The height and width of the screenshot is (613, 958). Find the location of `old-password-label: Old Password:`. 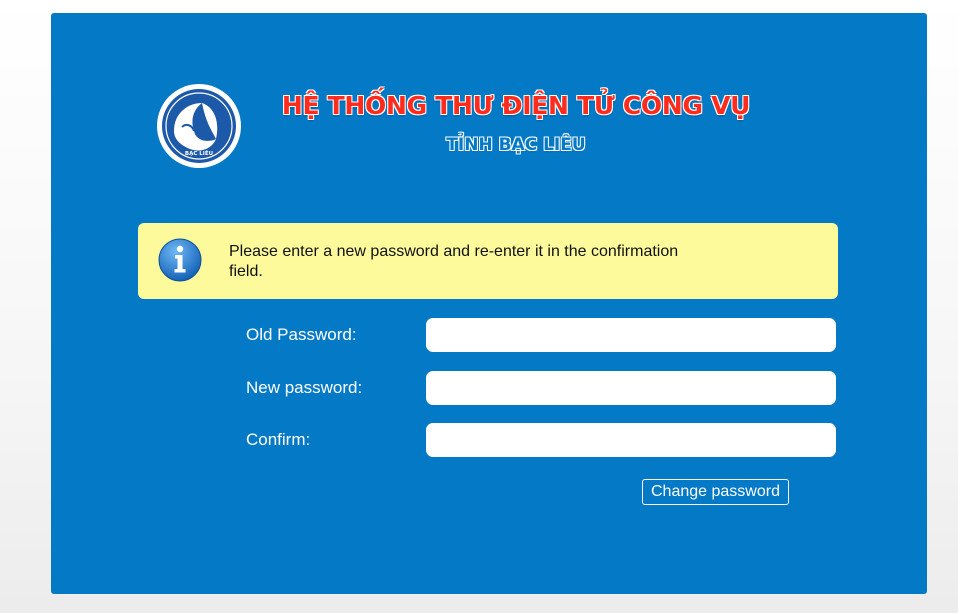

old-password-label: Old Password: is located at coordinates (301, 334).